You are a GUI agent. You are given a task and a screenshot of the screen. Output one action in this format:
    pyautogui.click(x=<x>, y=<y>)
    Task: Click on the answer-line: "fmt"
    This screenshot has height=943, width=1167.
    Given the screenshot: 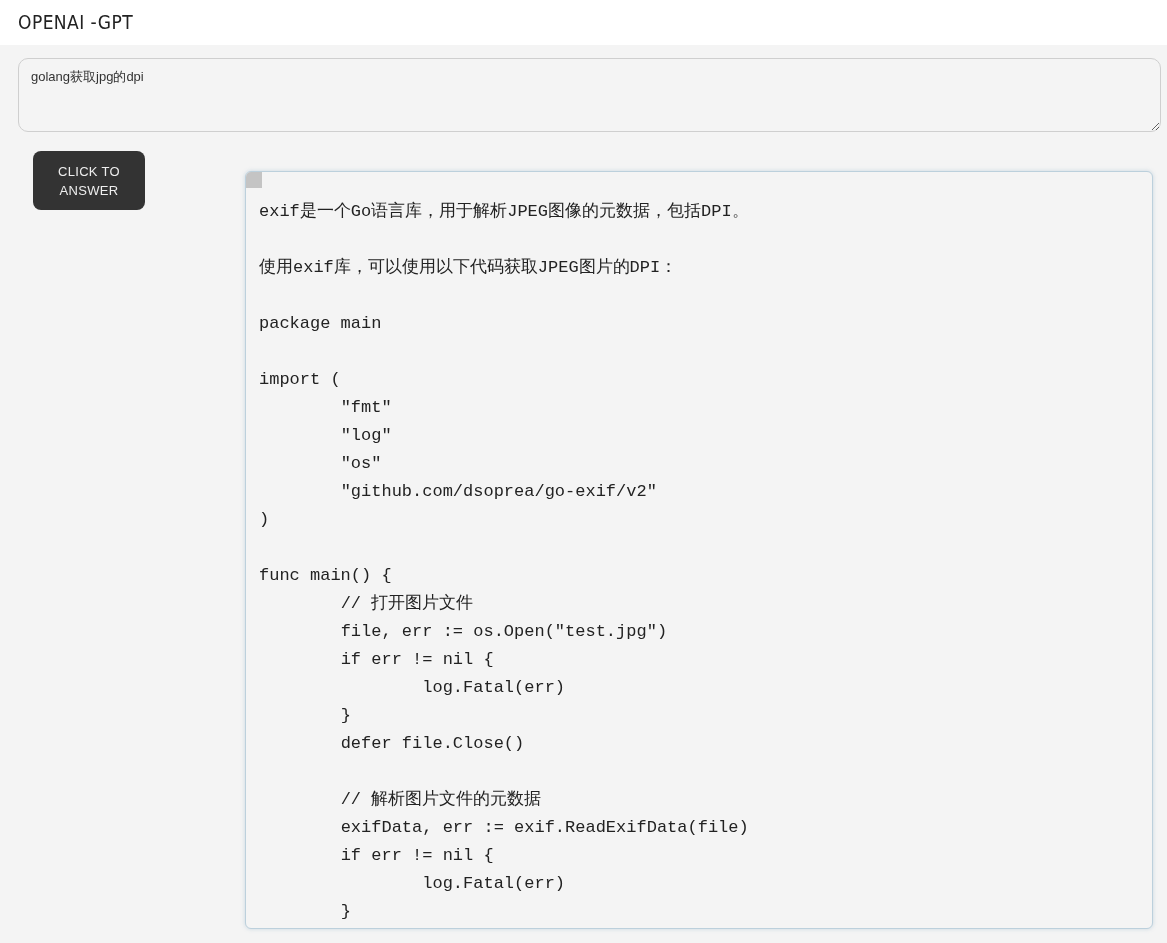 What is the action you would take?
    pyautogui.click(x=365, y=408)
    